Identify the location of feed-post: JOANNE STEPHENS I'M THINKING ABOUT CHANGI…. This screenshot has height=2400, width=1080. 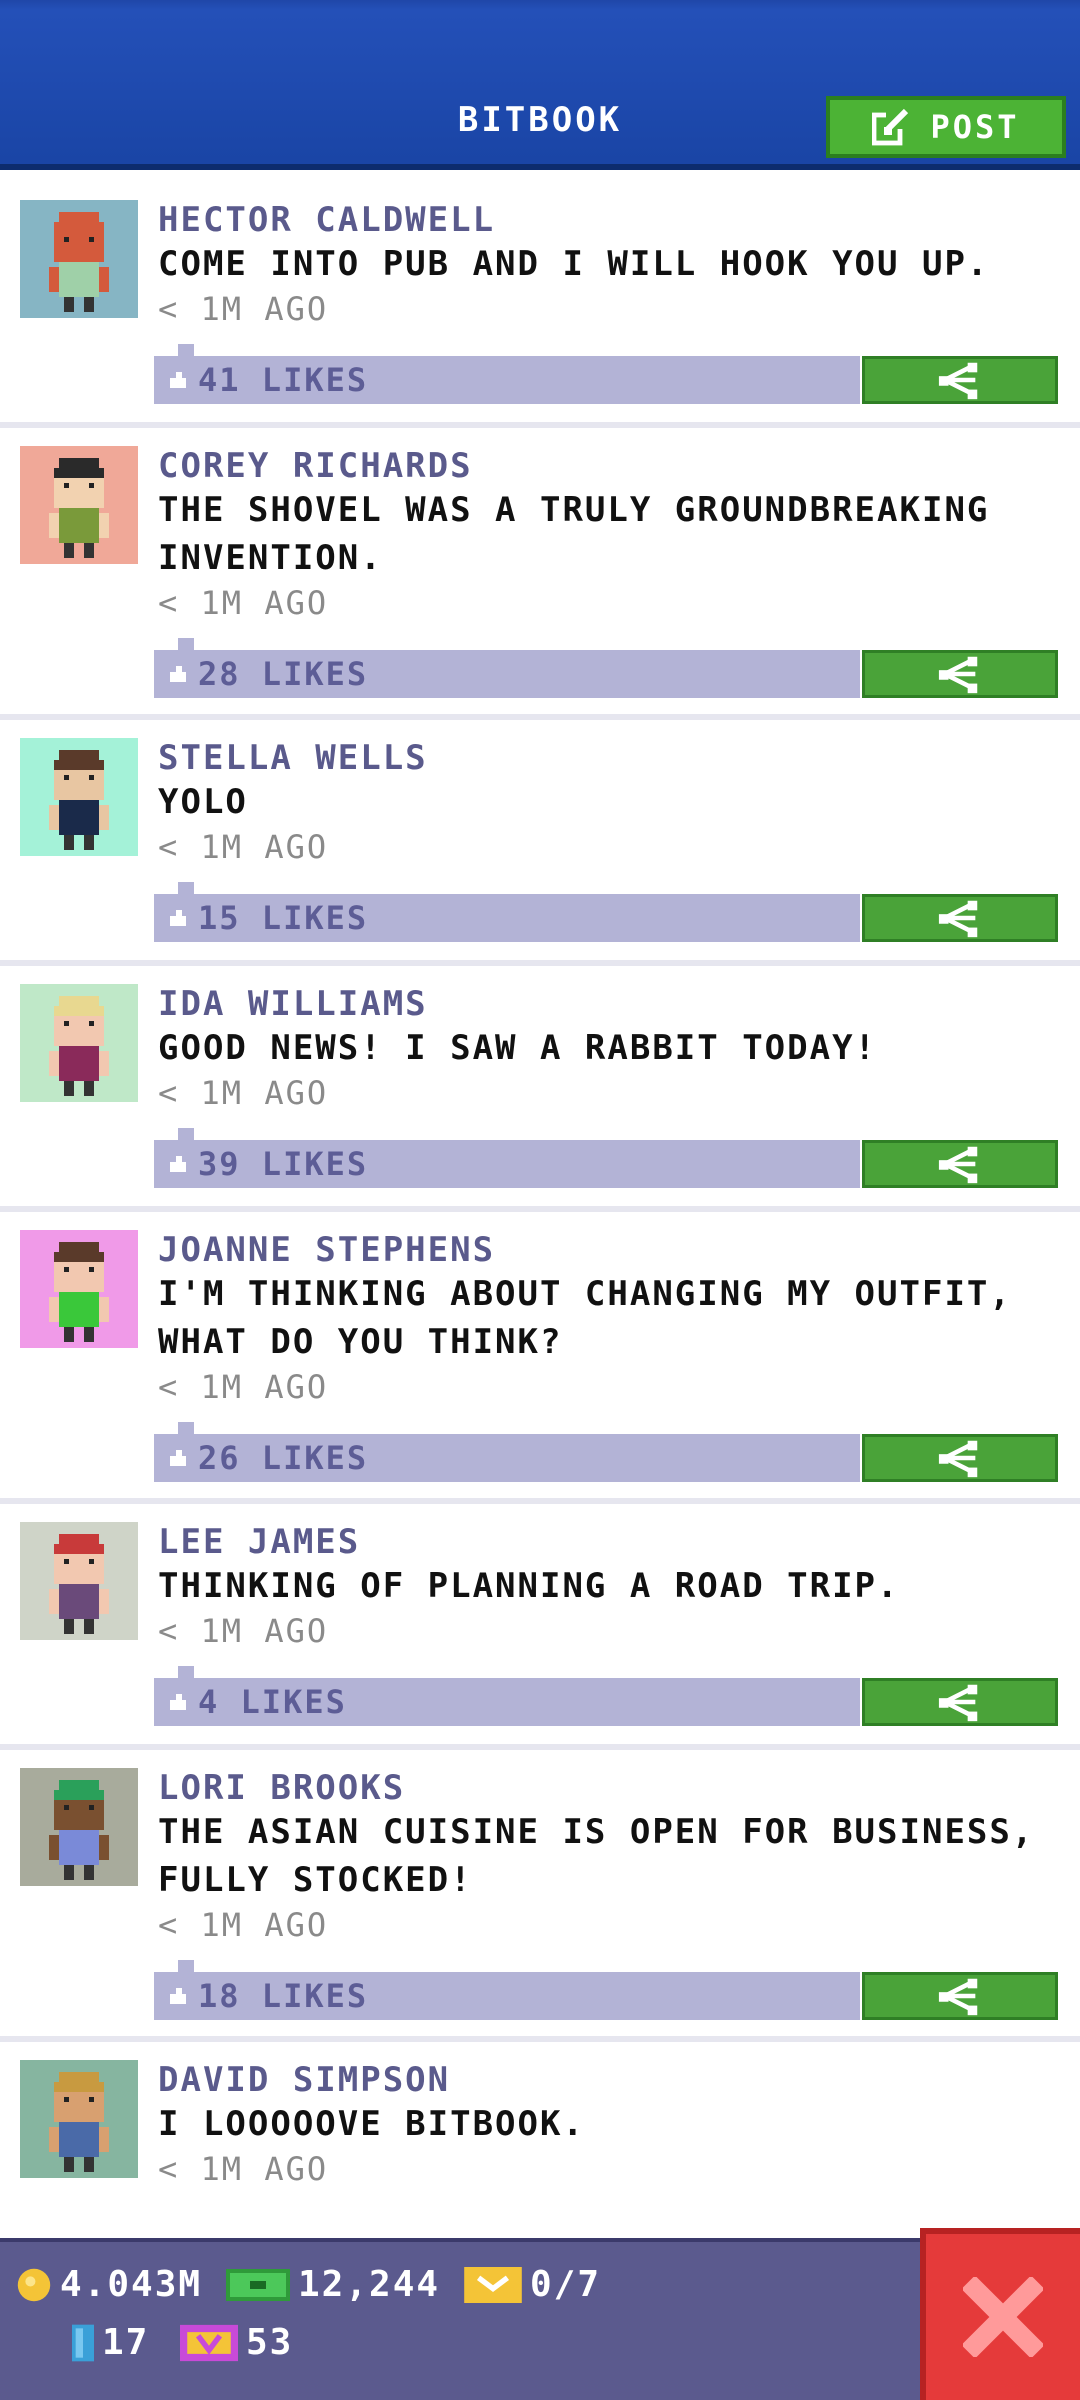
(540, 1367).